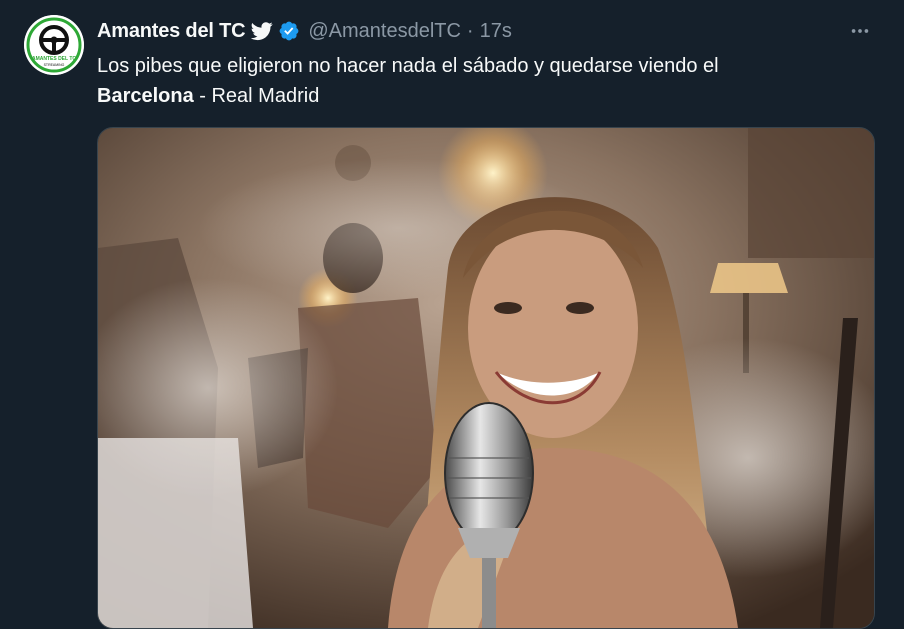 Image resolution: width=904 pixels, height=629 pixels. What do you see at coordinates (256, 96) in the screenshot?
I see `tweet-text-rest: - Real Madrid` at bounding box center [256, 96].